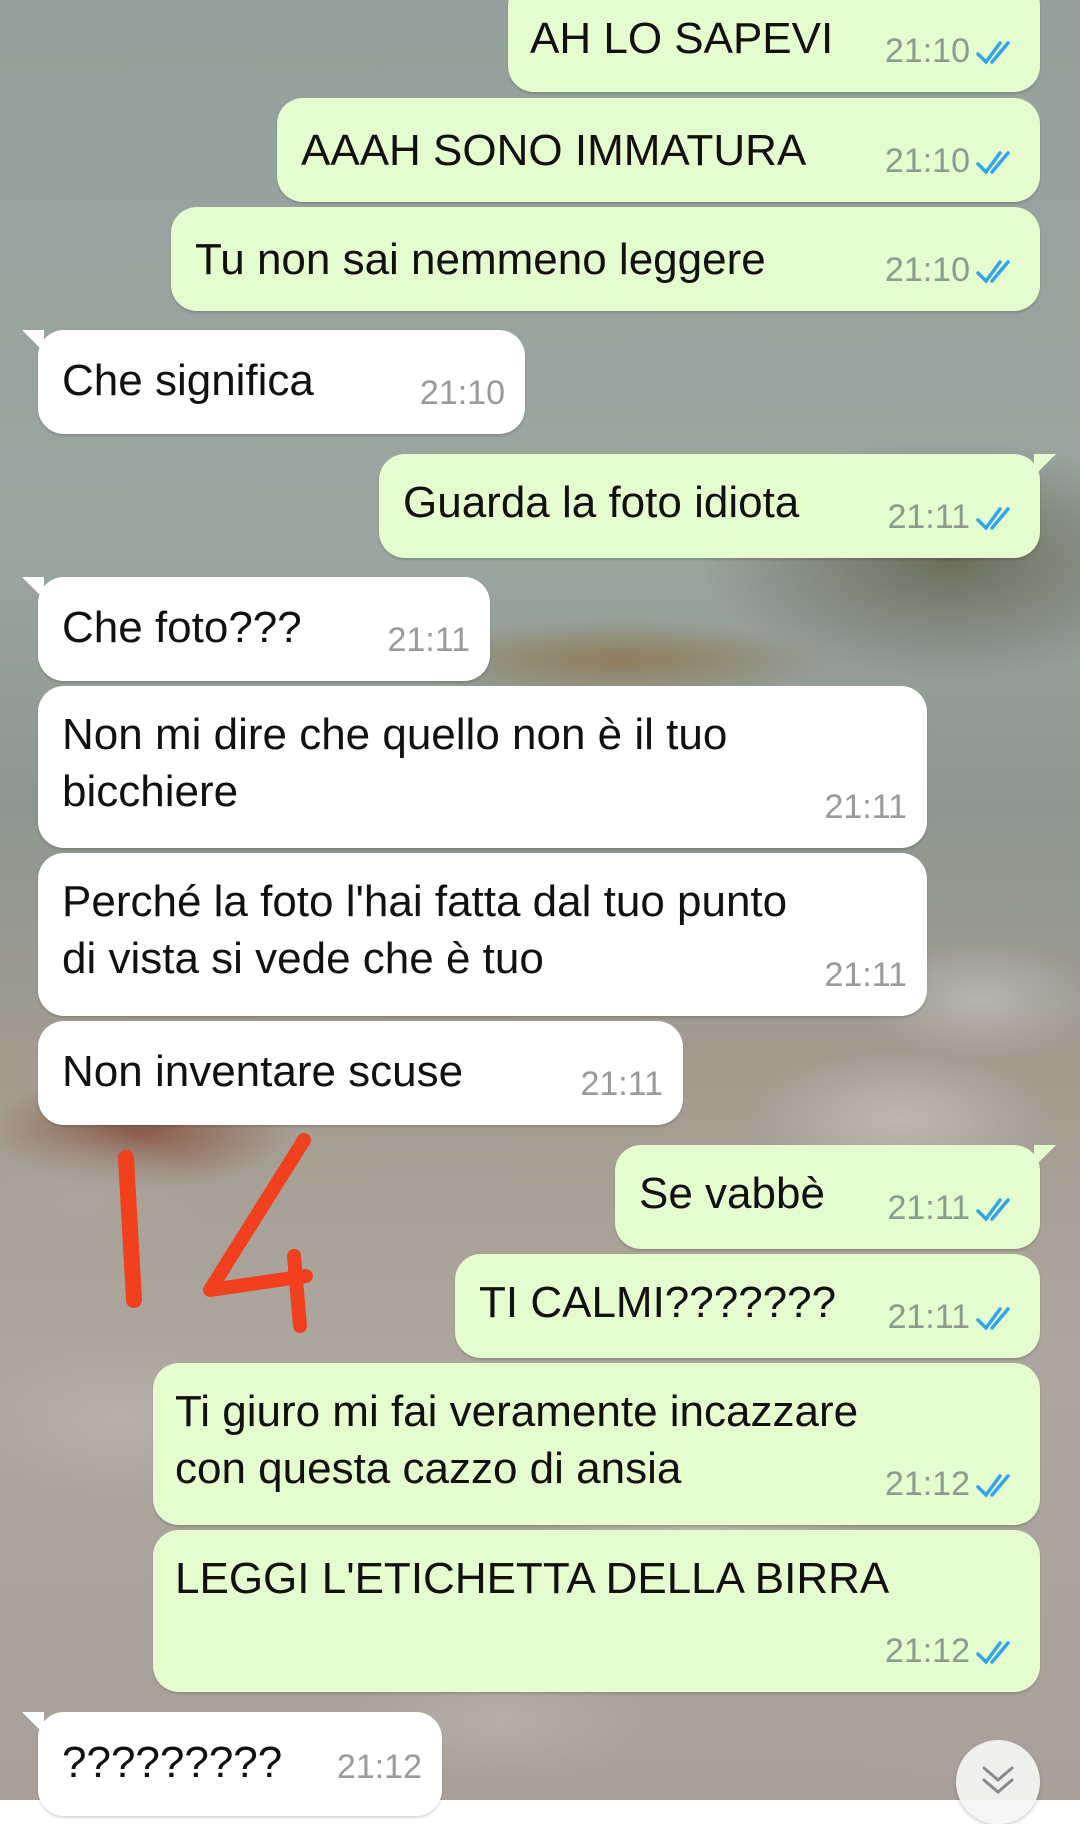  Describe the element at coordinates (835, 1197) in the screenshot. I see `message-bubble-outgoing: Se vabbè 21:11` at that location.